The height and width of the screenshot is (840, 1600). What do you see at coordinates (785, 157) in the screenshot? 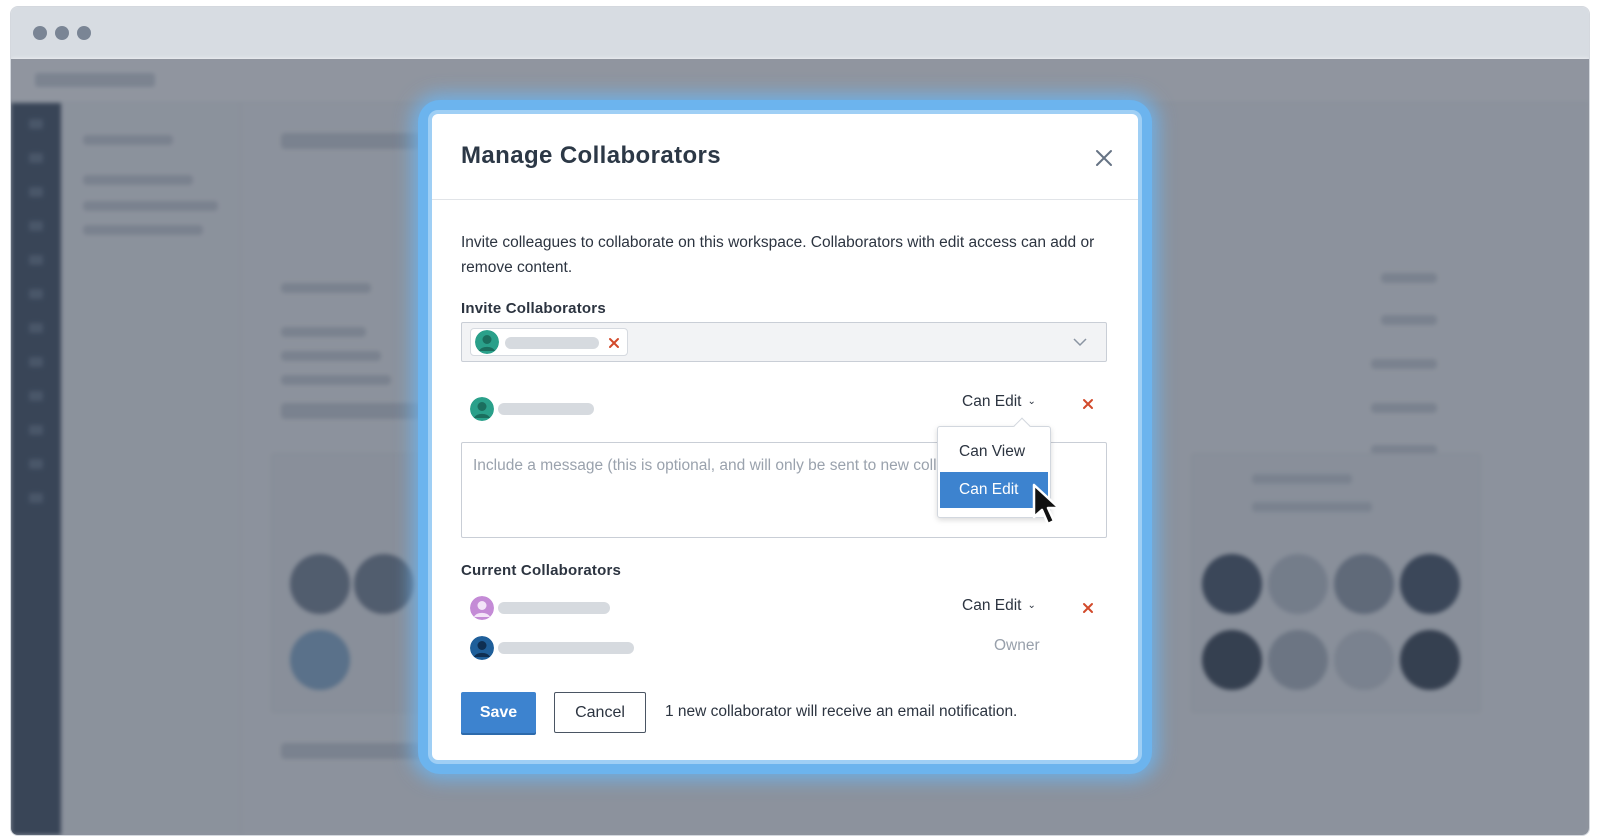
I see `dialog-header: Manage Collaborators` at bounding box center [785, 157].